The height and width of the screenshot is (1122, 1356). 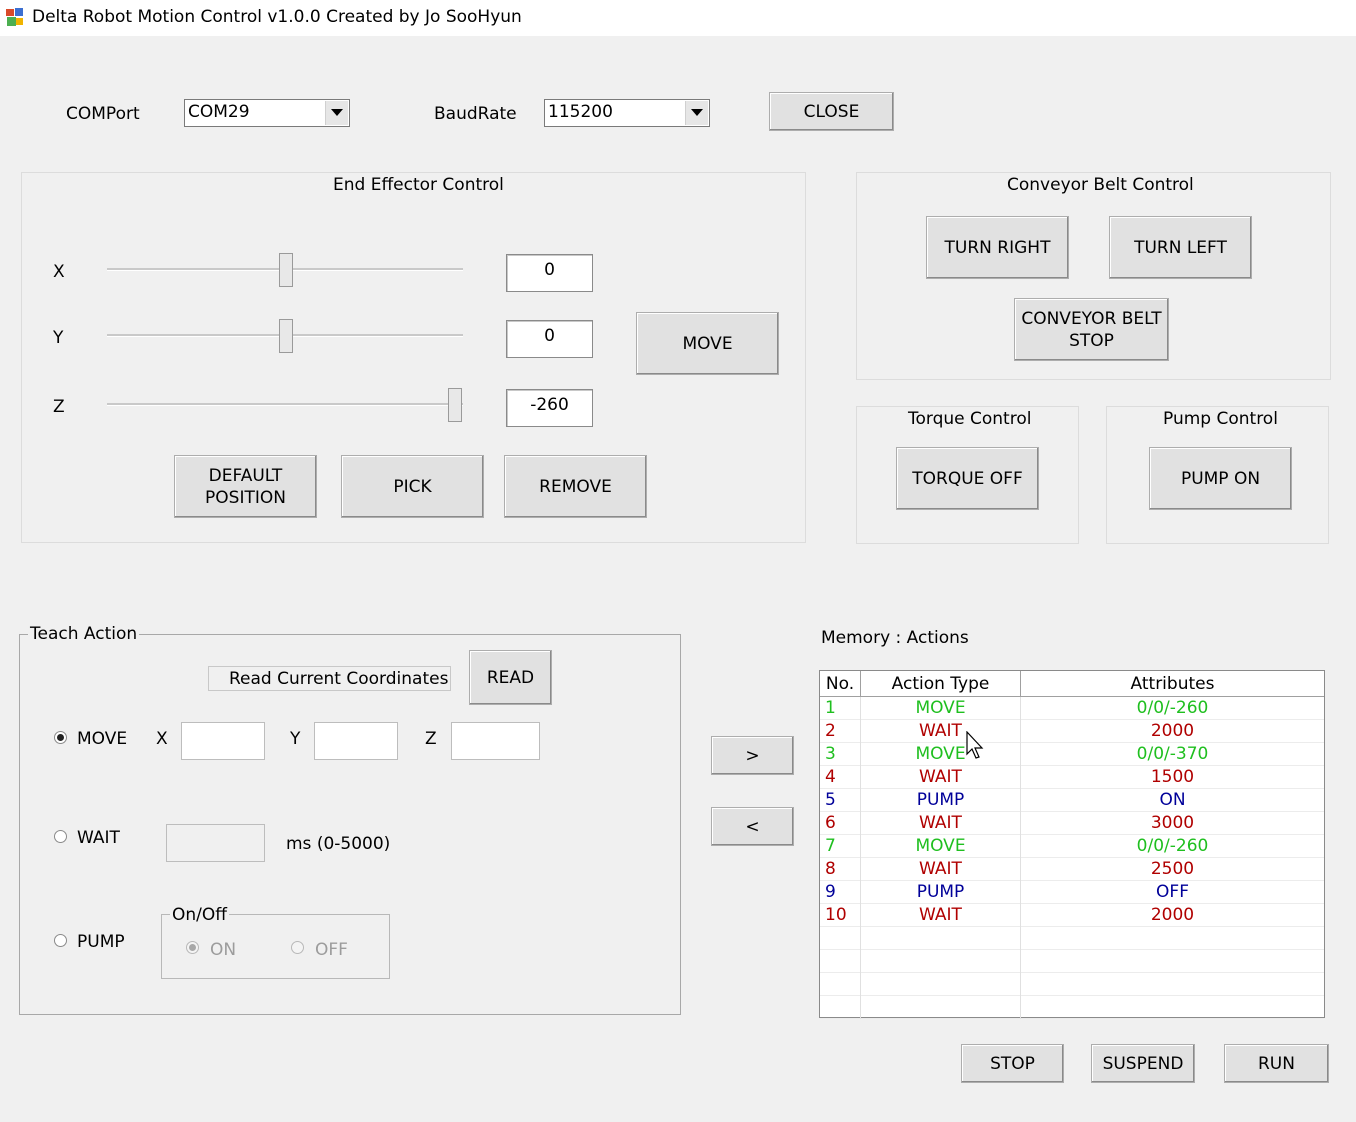 What do you see at coordinates (1072, 800) in the screenshot?
I see `table-row: 5 PUMP ON` at bounding box center [1072, 800].